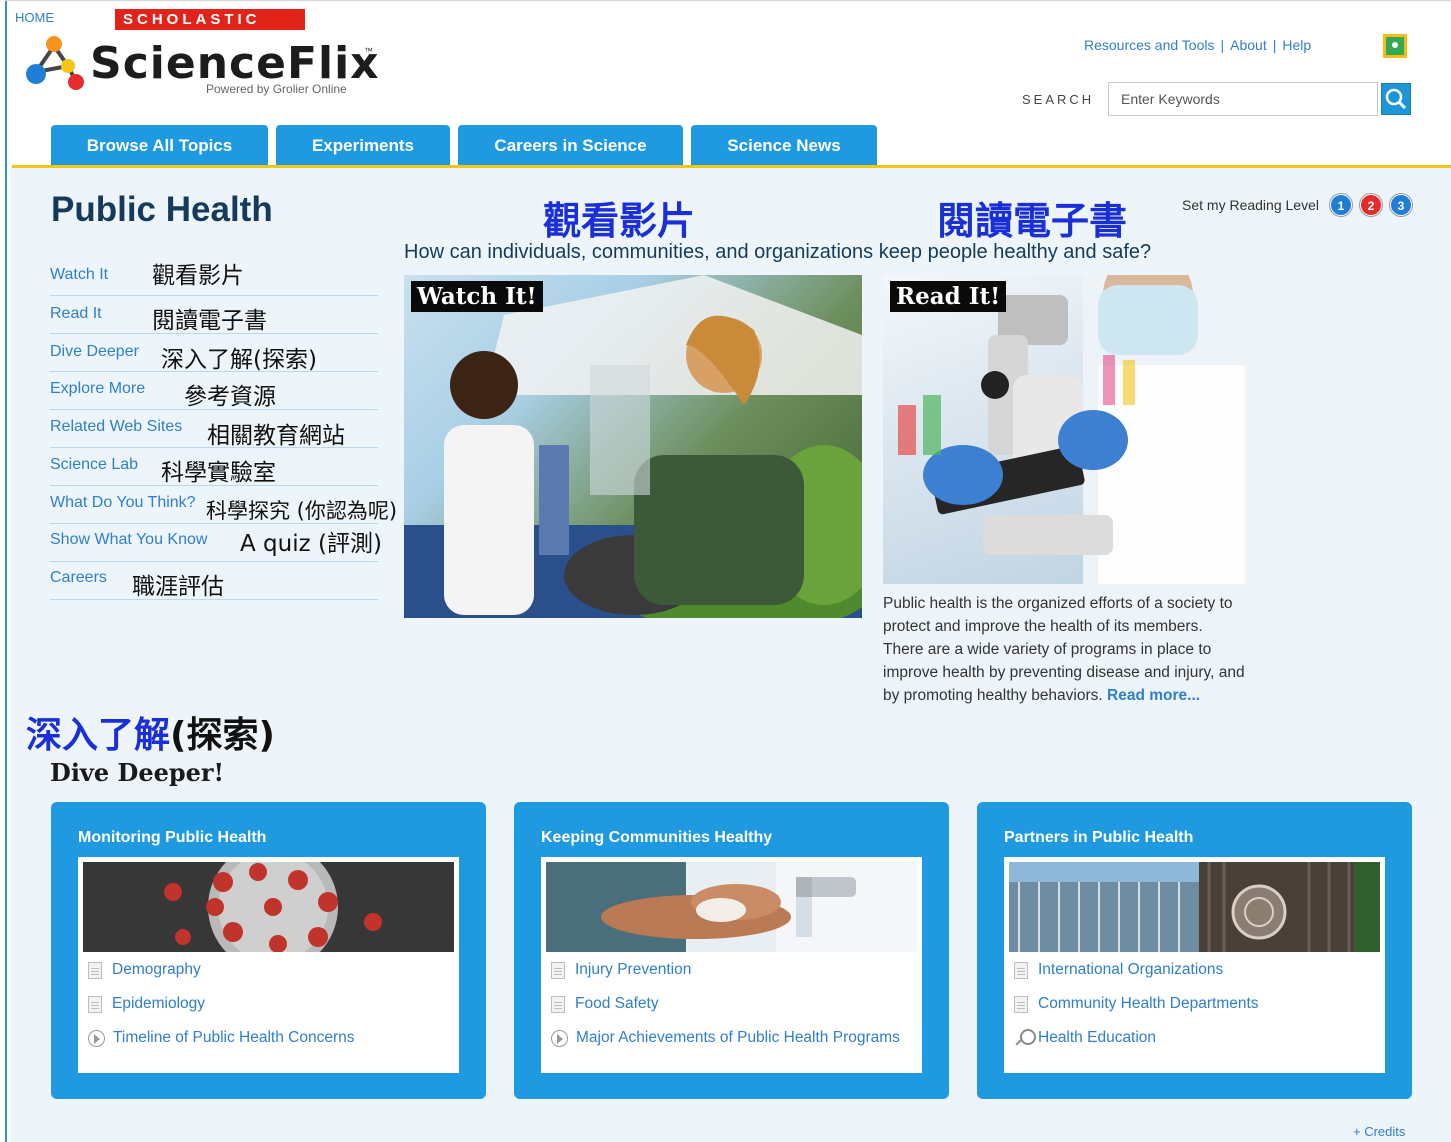  I want to click on tab-careers-in-science: Careers in Science, so click(570, 146).